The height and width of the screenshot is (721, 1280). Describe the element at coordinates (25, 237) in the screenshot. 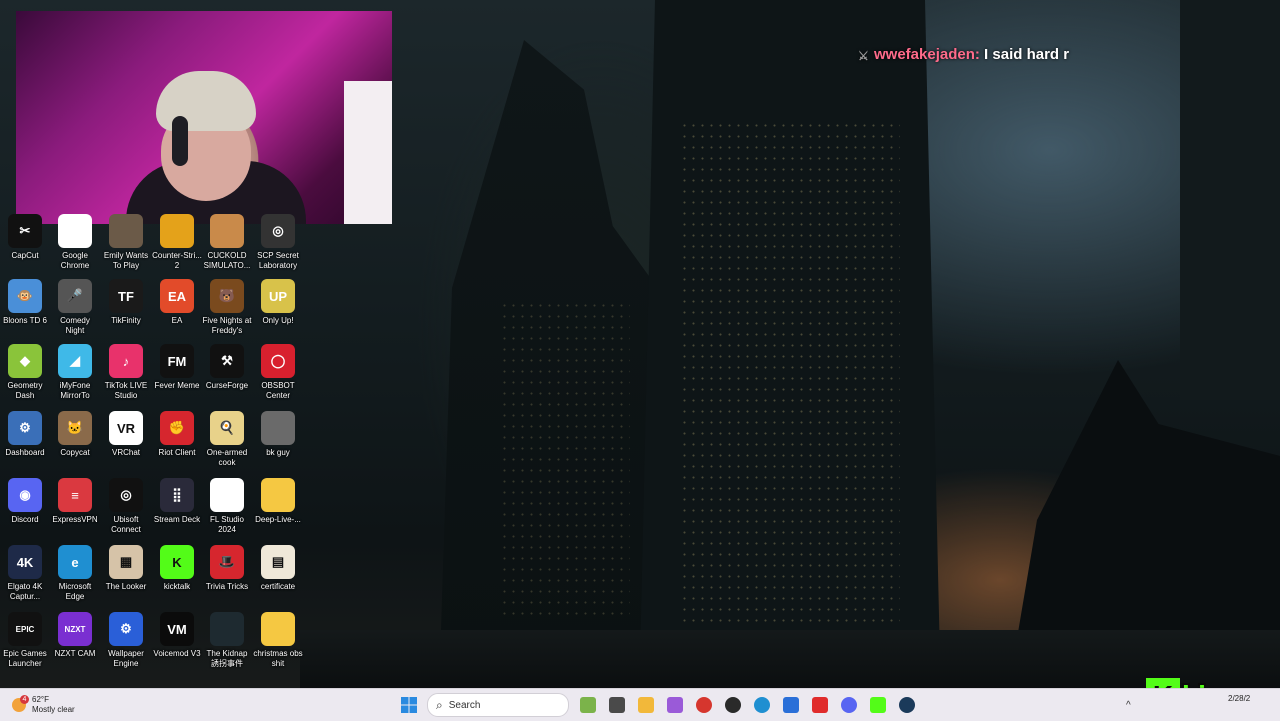

I see `desktop-icon: ✂ CapCut` at that location.